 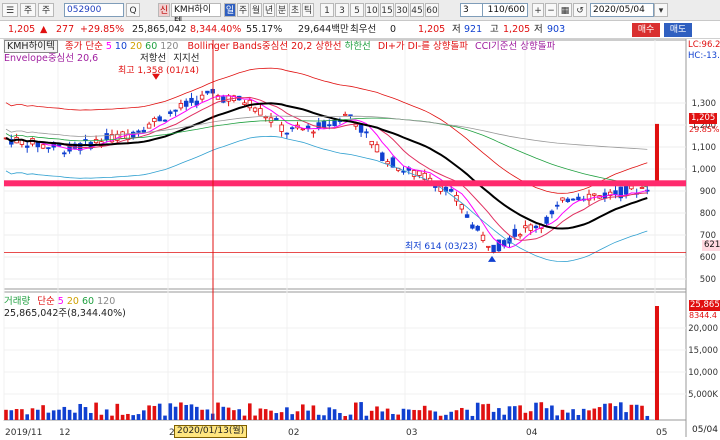 I want to click on period-button-1: 주, so click(x=243, y=10).